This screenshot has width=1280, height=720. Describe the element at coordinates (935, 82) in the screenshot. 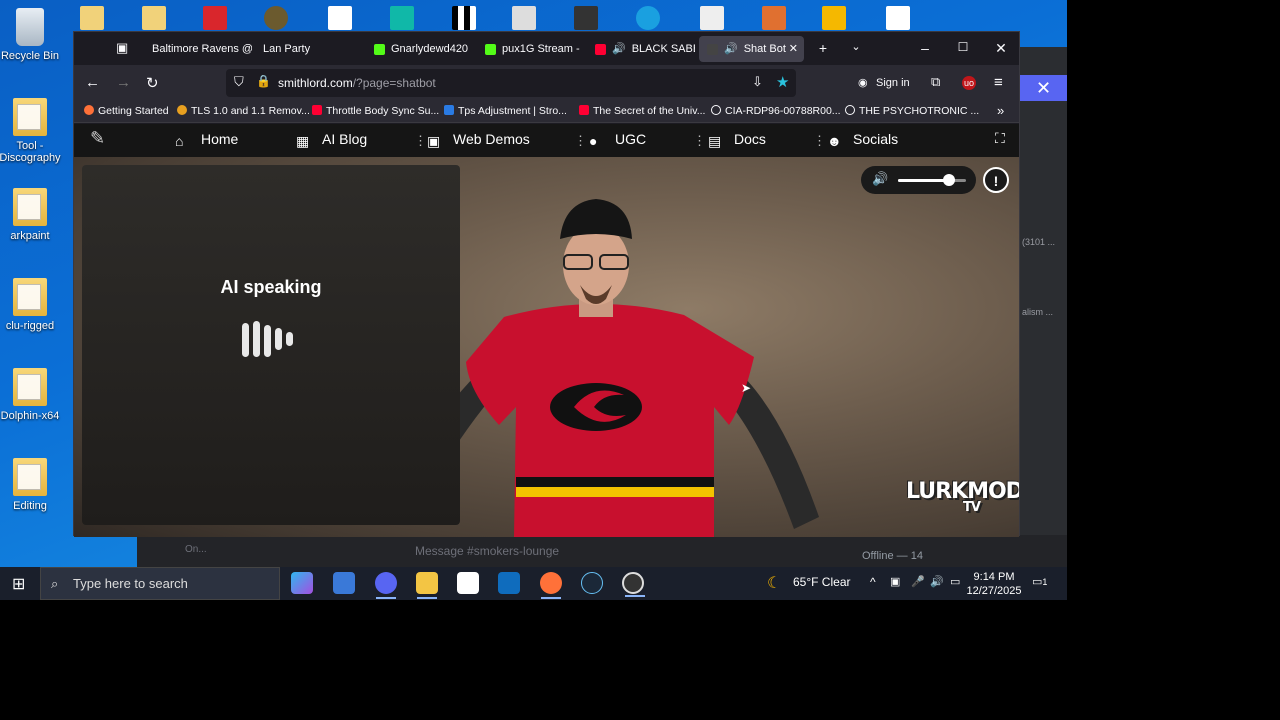

I see `extensions-icon: ⧉` at that location.